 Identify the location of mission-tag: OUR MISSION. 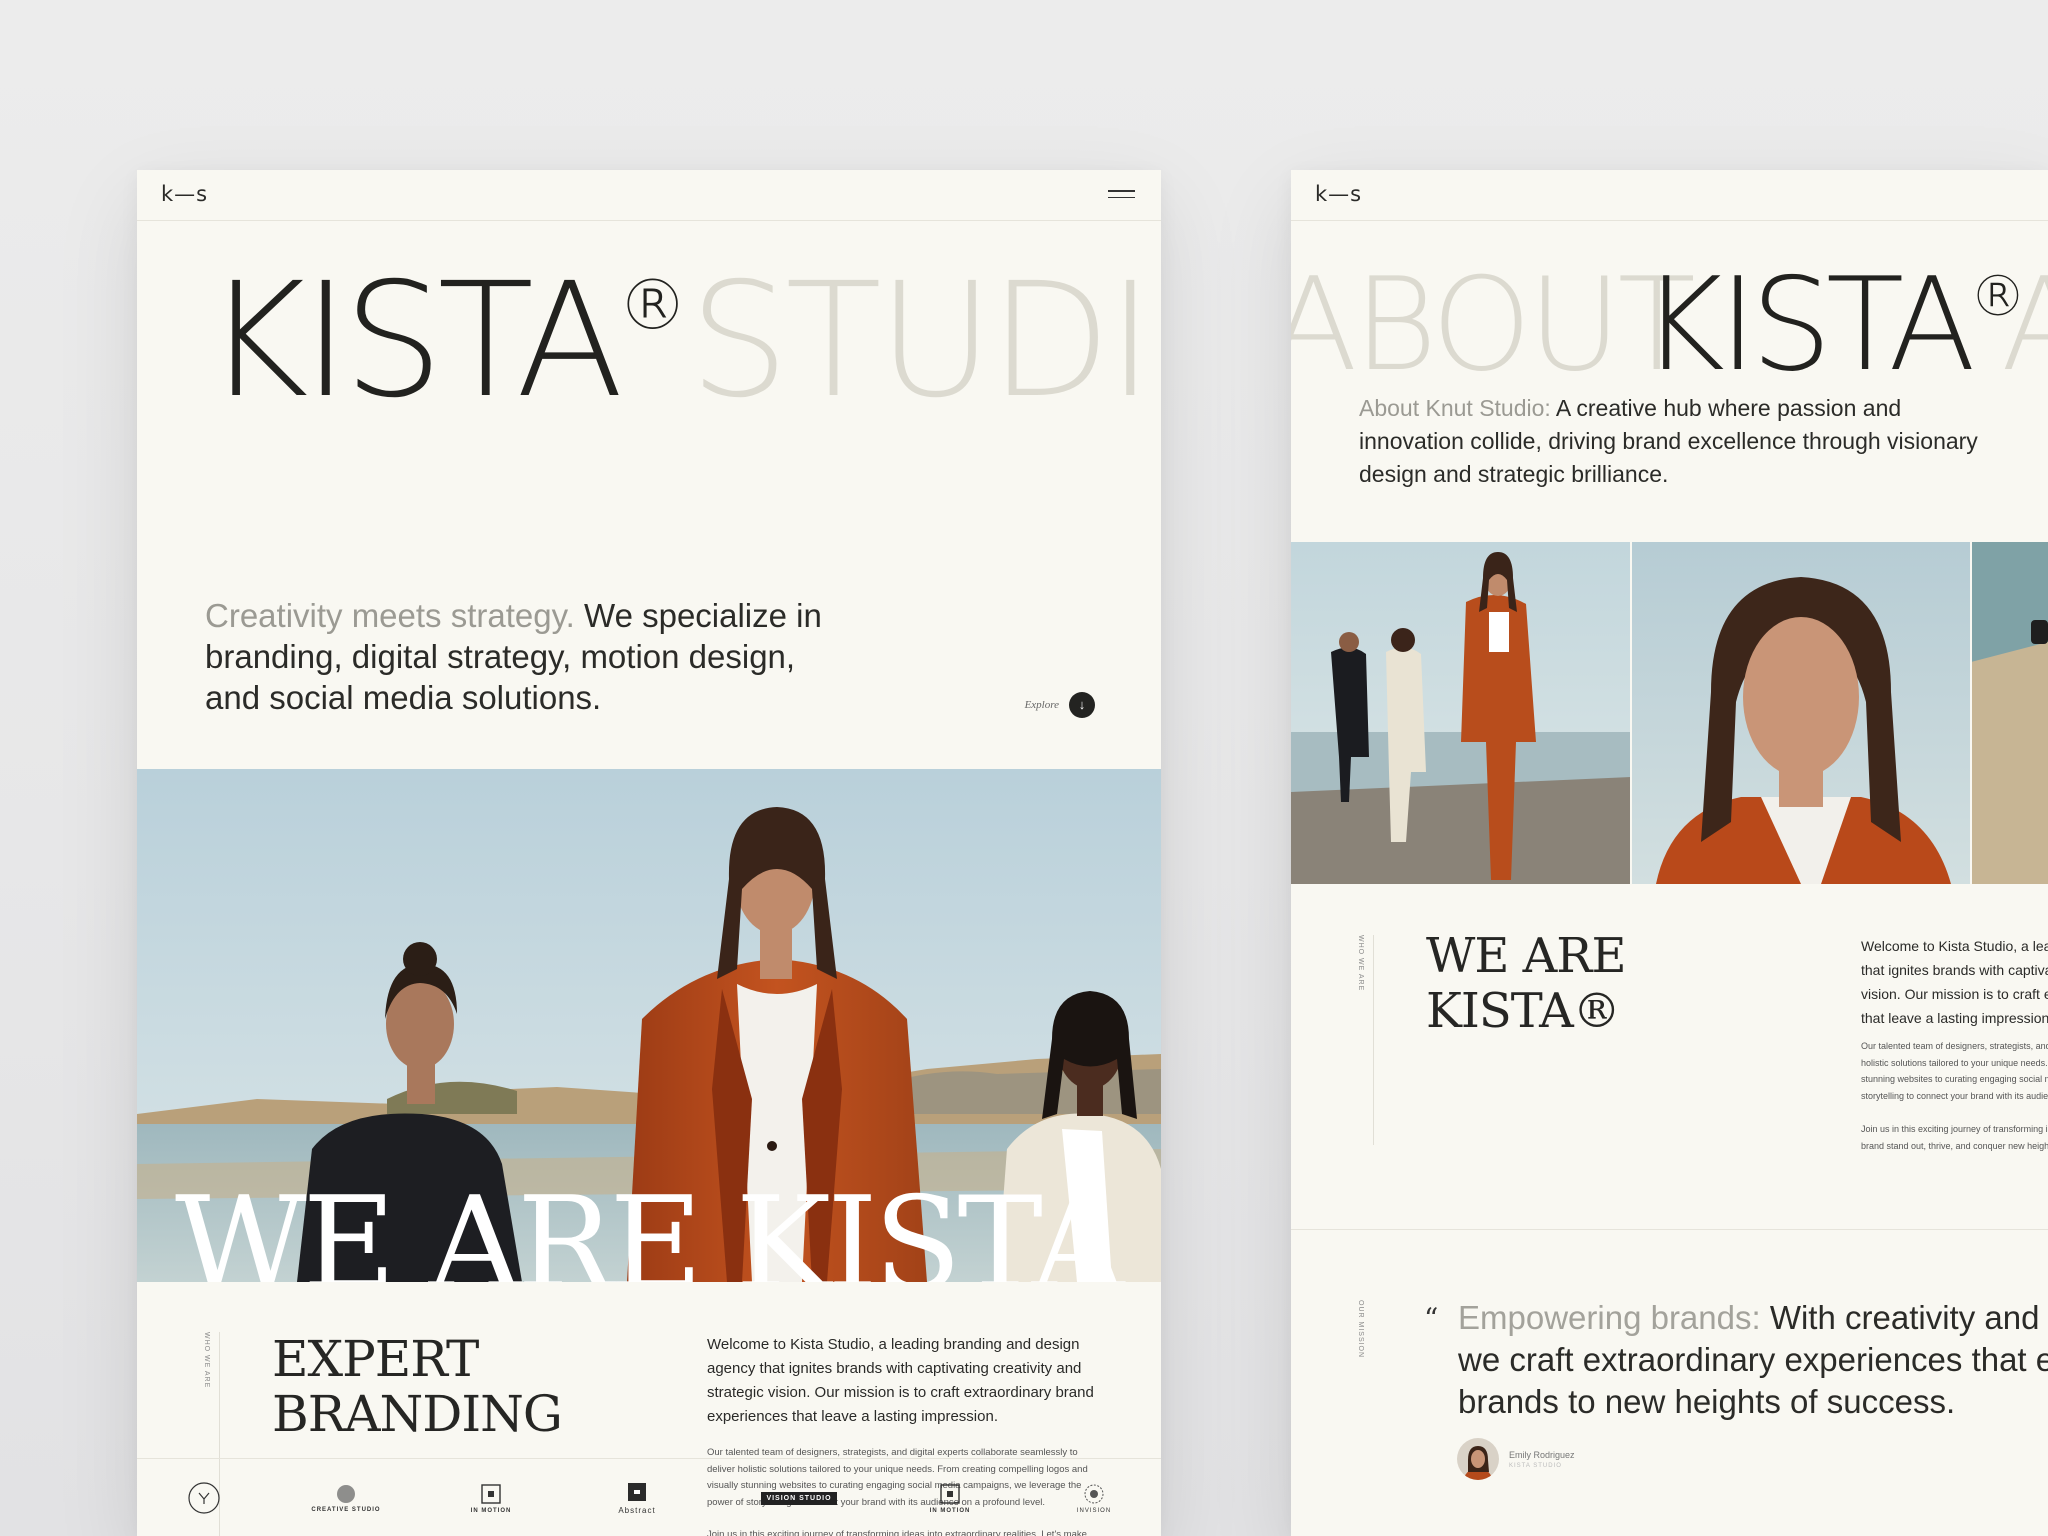
(1360, 1329).